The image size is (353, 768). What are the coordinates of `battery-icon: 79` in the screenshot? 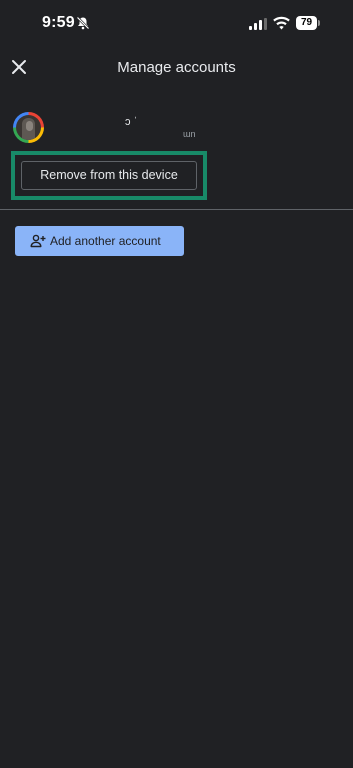 It's located at (308, 23).